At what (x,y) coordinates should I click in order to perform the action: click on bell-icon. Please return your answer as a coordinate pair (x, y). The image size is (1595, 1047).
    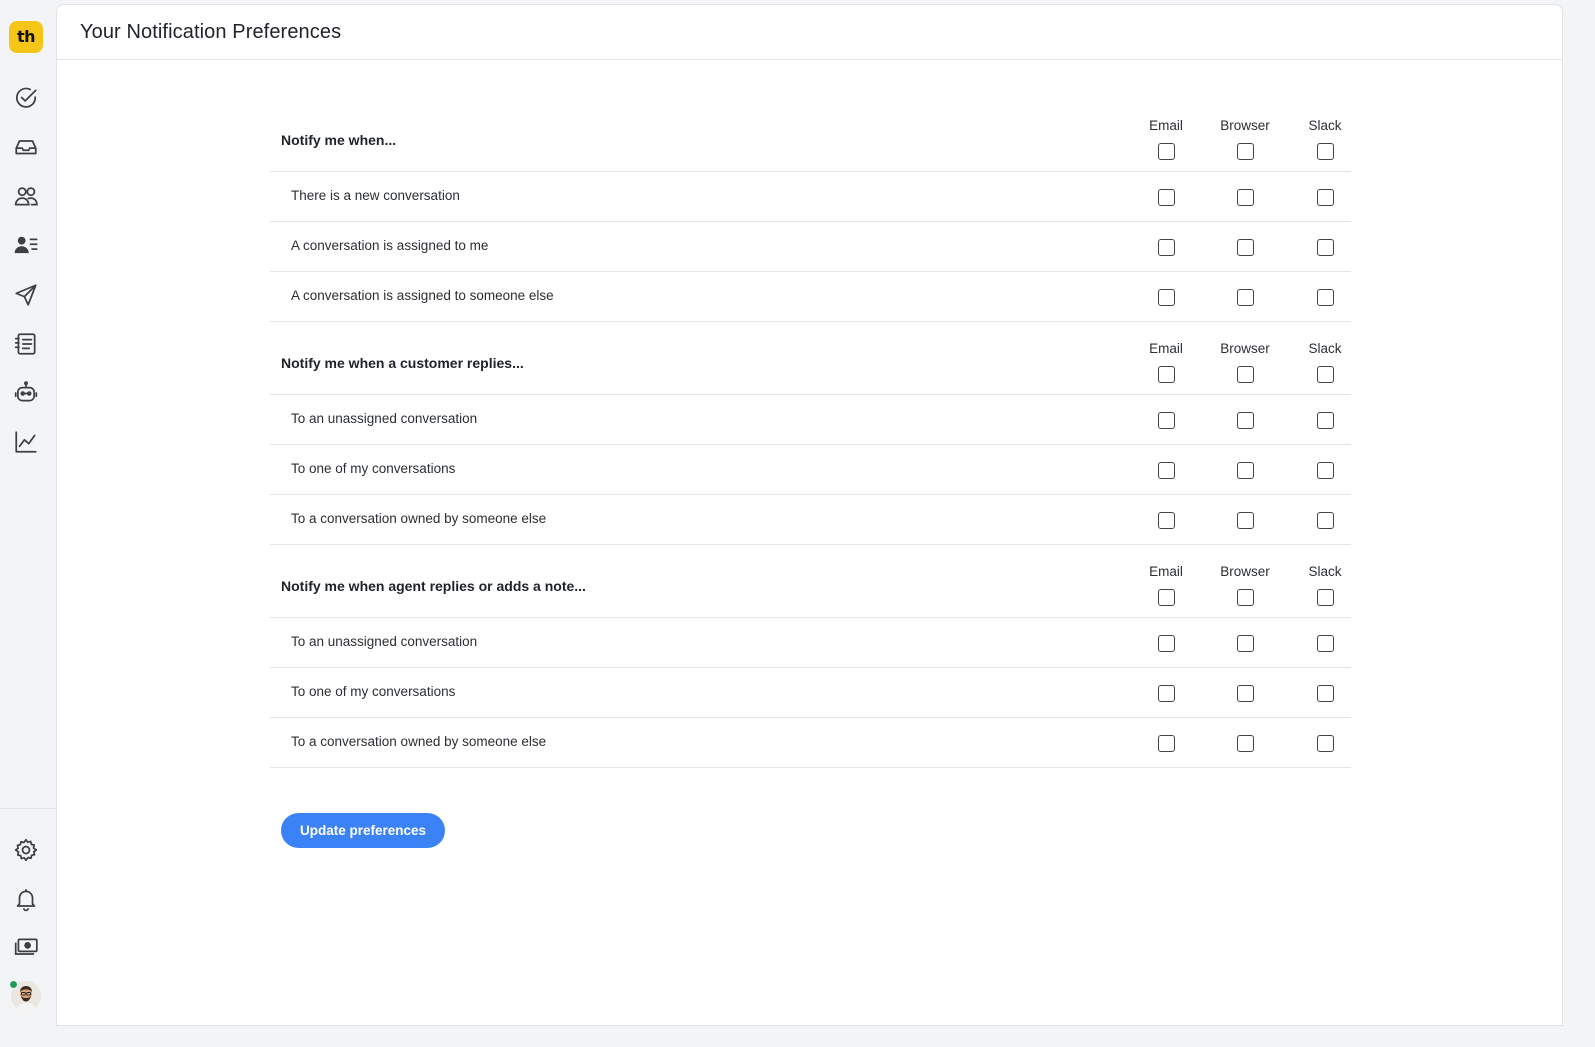
    Looking at the image, I should click on (26, 899).